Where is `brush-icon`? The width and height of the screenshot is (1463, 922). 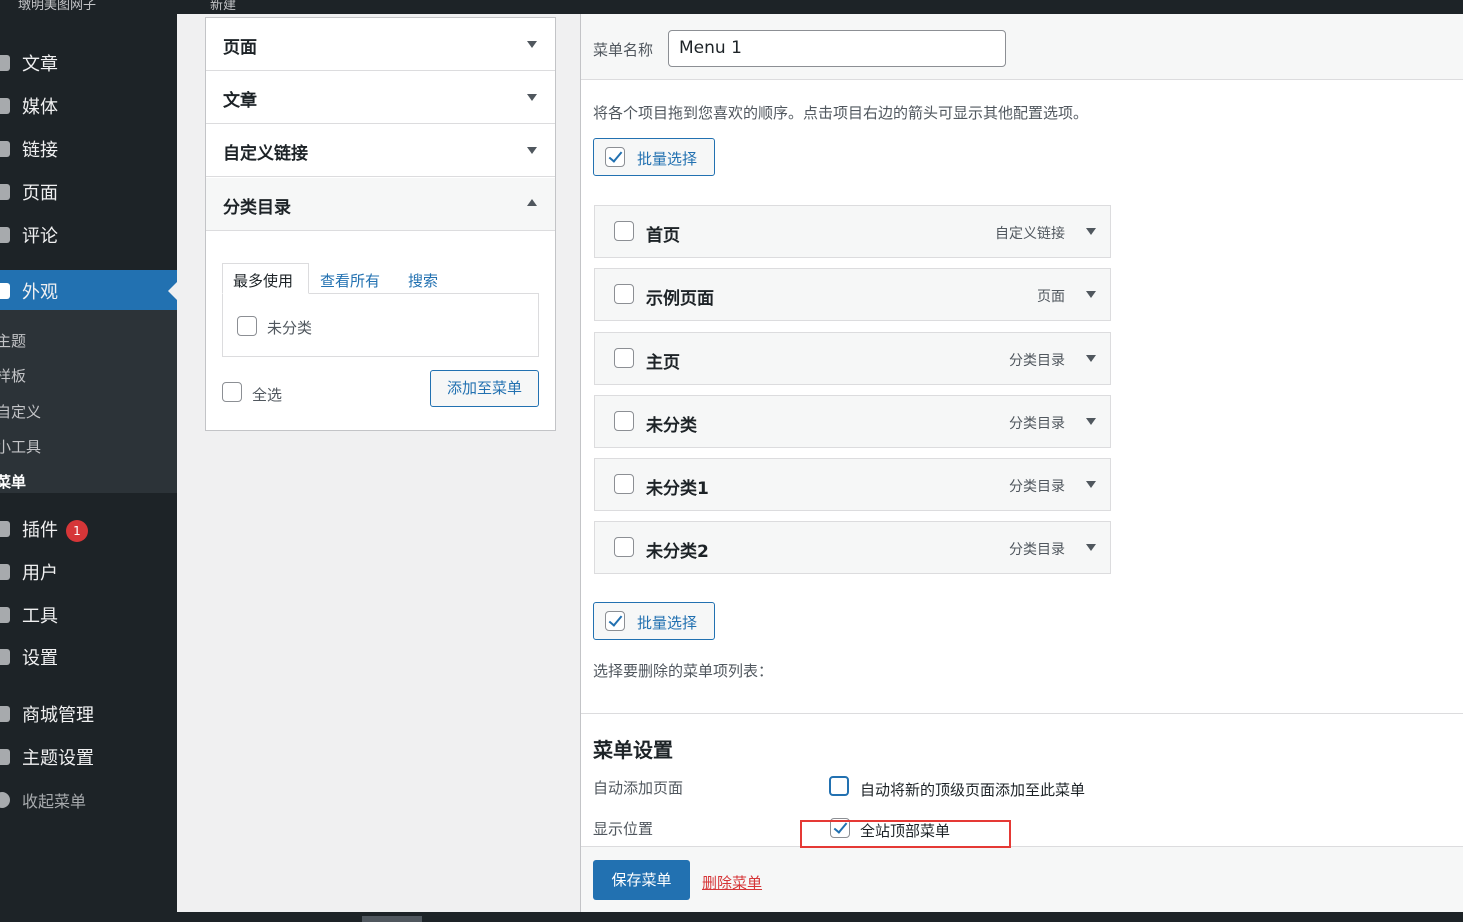
brush-icon is located at coordinates (5, 291).